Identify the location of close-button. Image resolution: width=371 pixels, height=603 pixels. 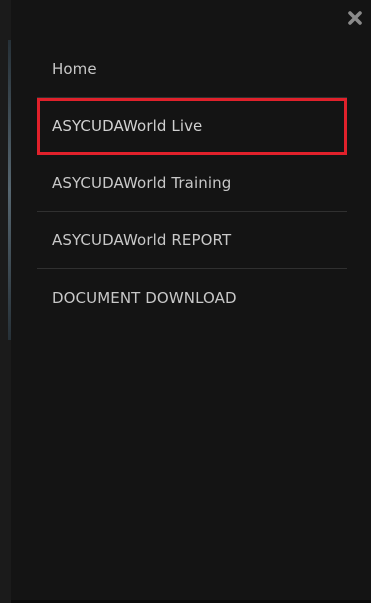
(355, 18).